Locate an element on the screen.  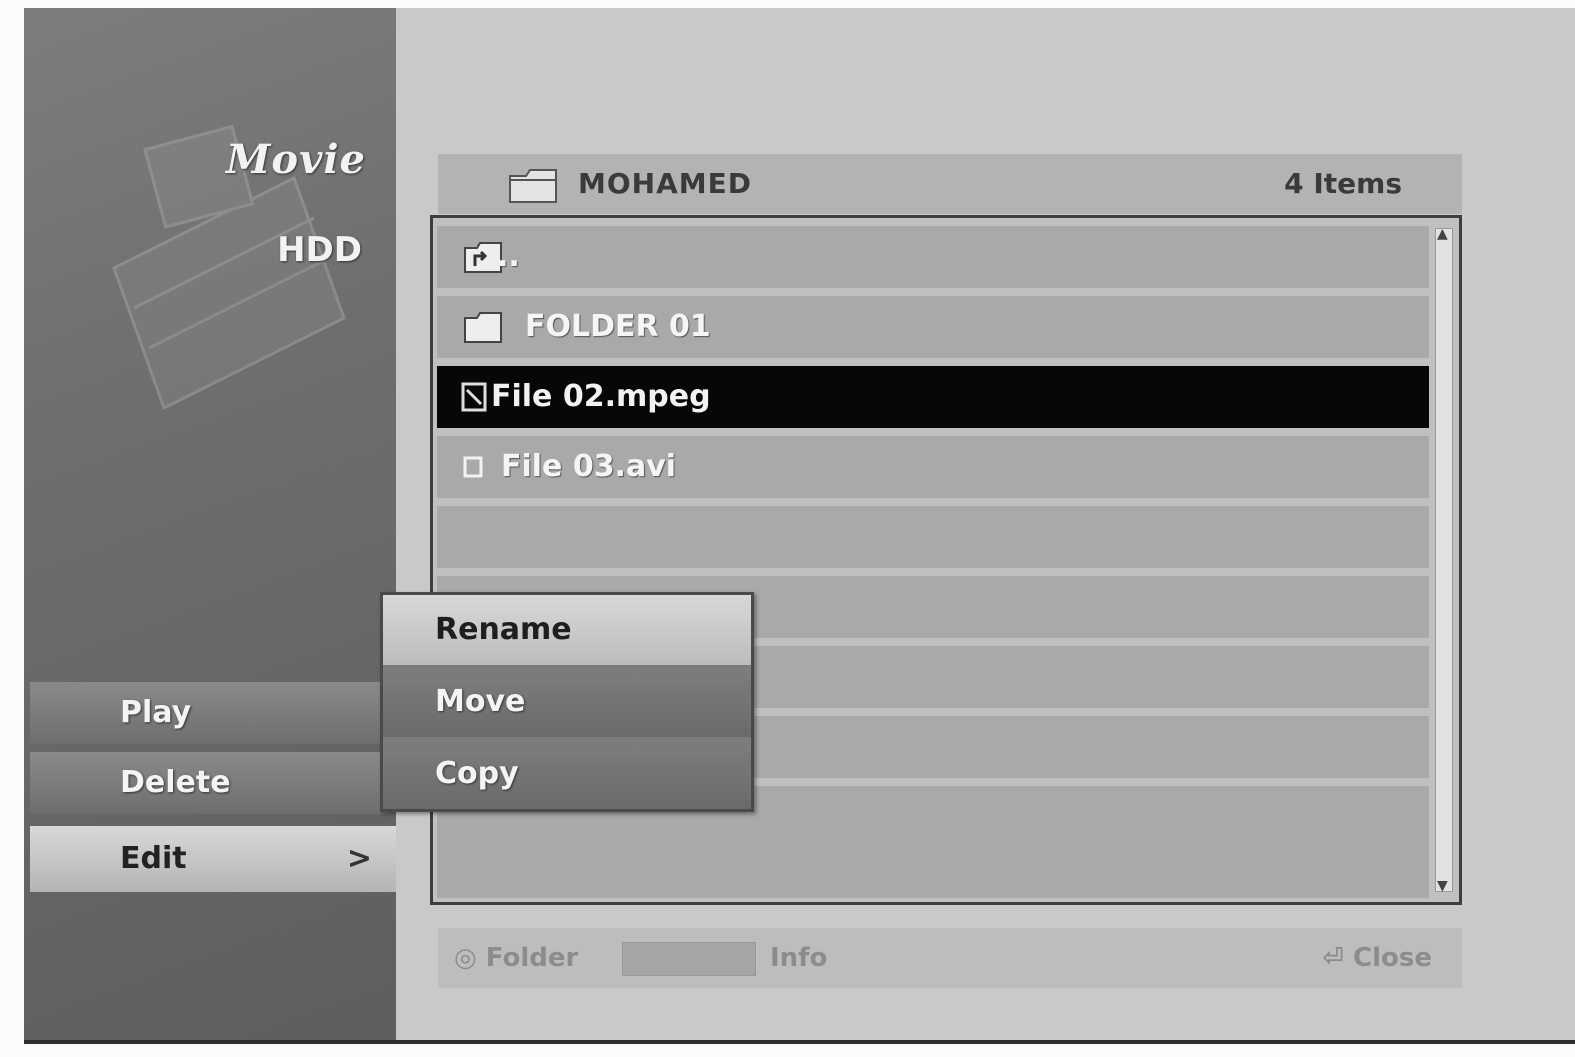
info-hint: Info is located at coordinates (799, 958).